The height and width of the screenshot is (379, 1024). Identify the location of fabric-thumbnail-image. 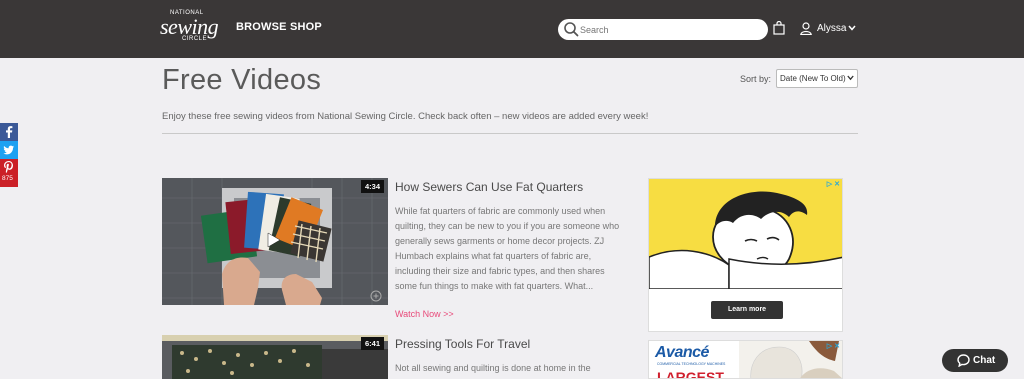
(275, 241).